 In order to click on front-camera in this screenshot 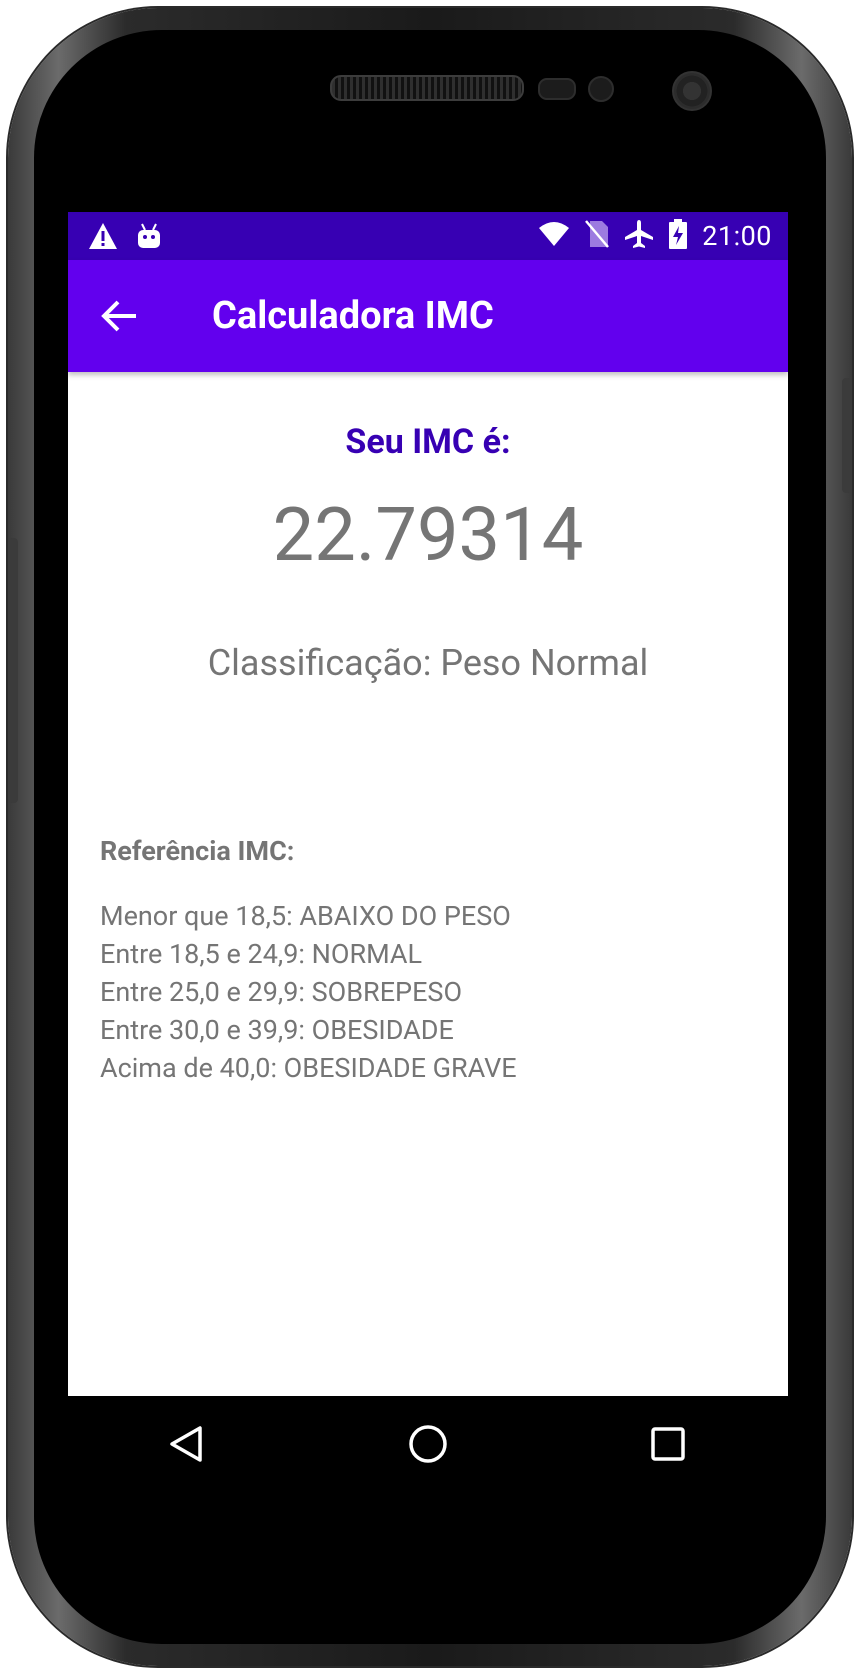, I will do `click(692, 91)`.